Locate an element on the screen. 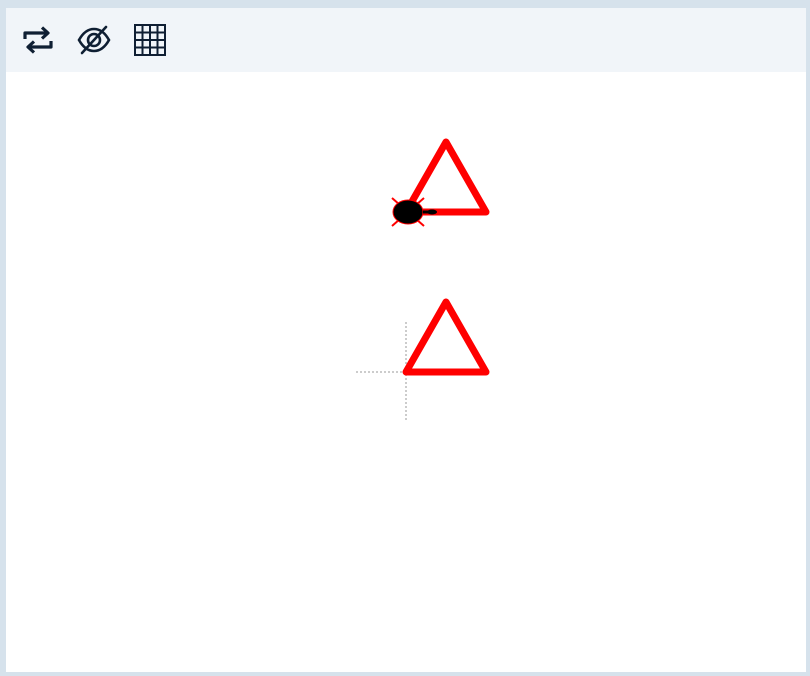 The height and width of the screenshot is (676, 810). grid-icon is located at coordinates (150, 40).